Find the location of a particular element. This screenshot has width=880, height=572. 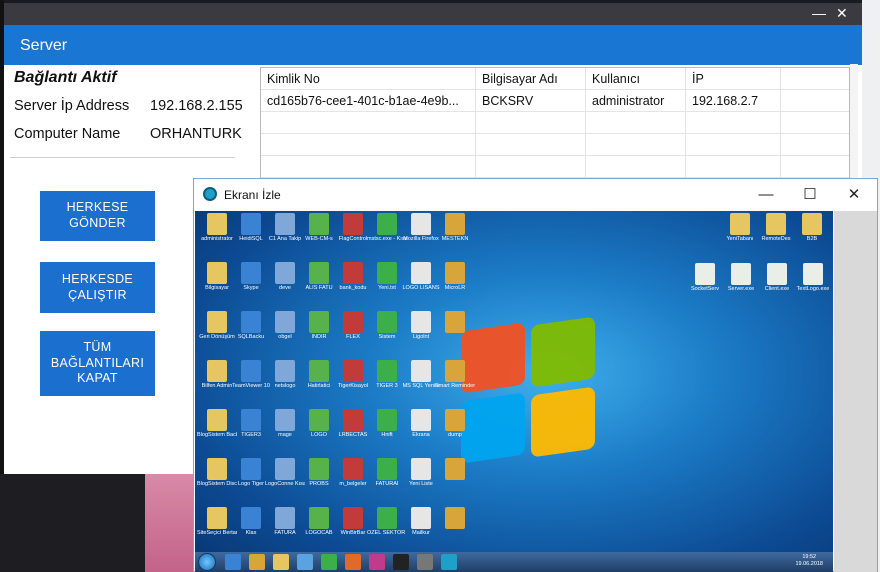

close-all-connections-button: TÜM BAĞLANTILARI KAPAT is located at coordinates (97, 363).